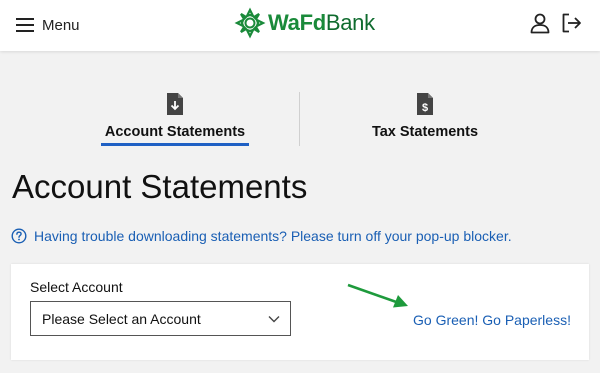  Describe the element at coordinates (76, 287) in the screenshot. I see `select-account-label: Select Account` at that location.